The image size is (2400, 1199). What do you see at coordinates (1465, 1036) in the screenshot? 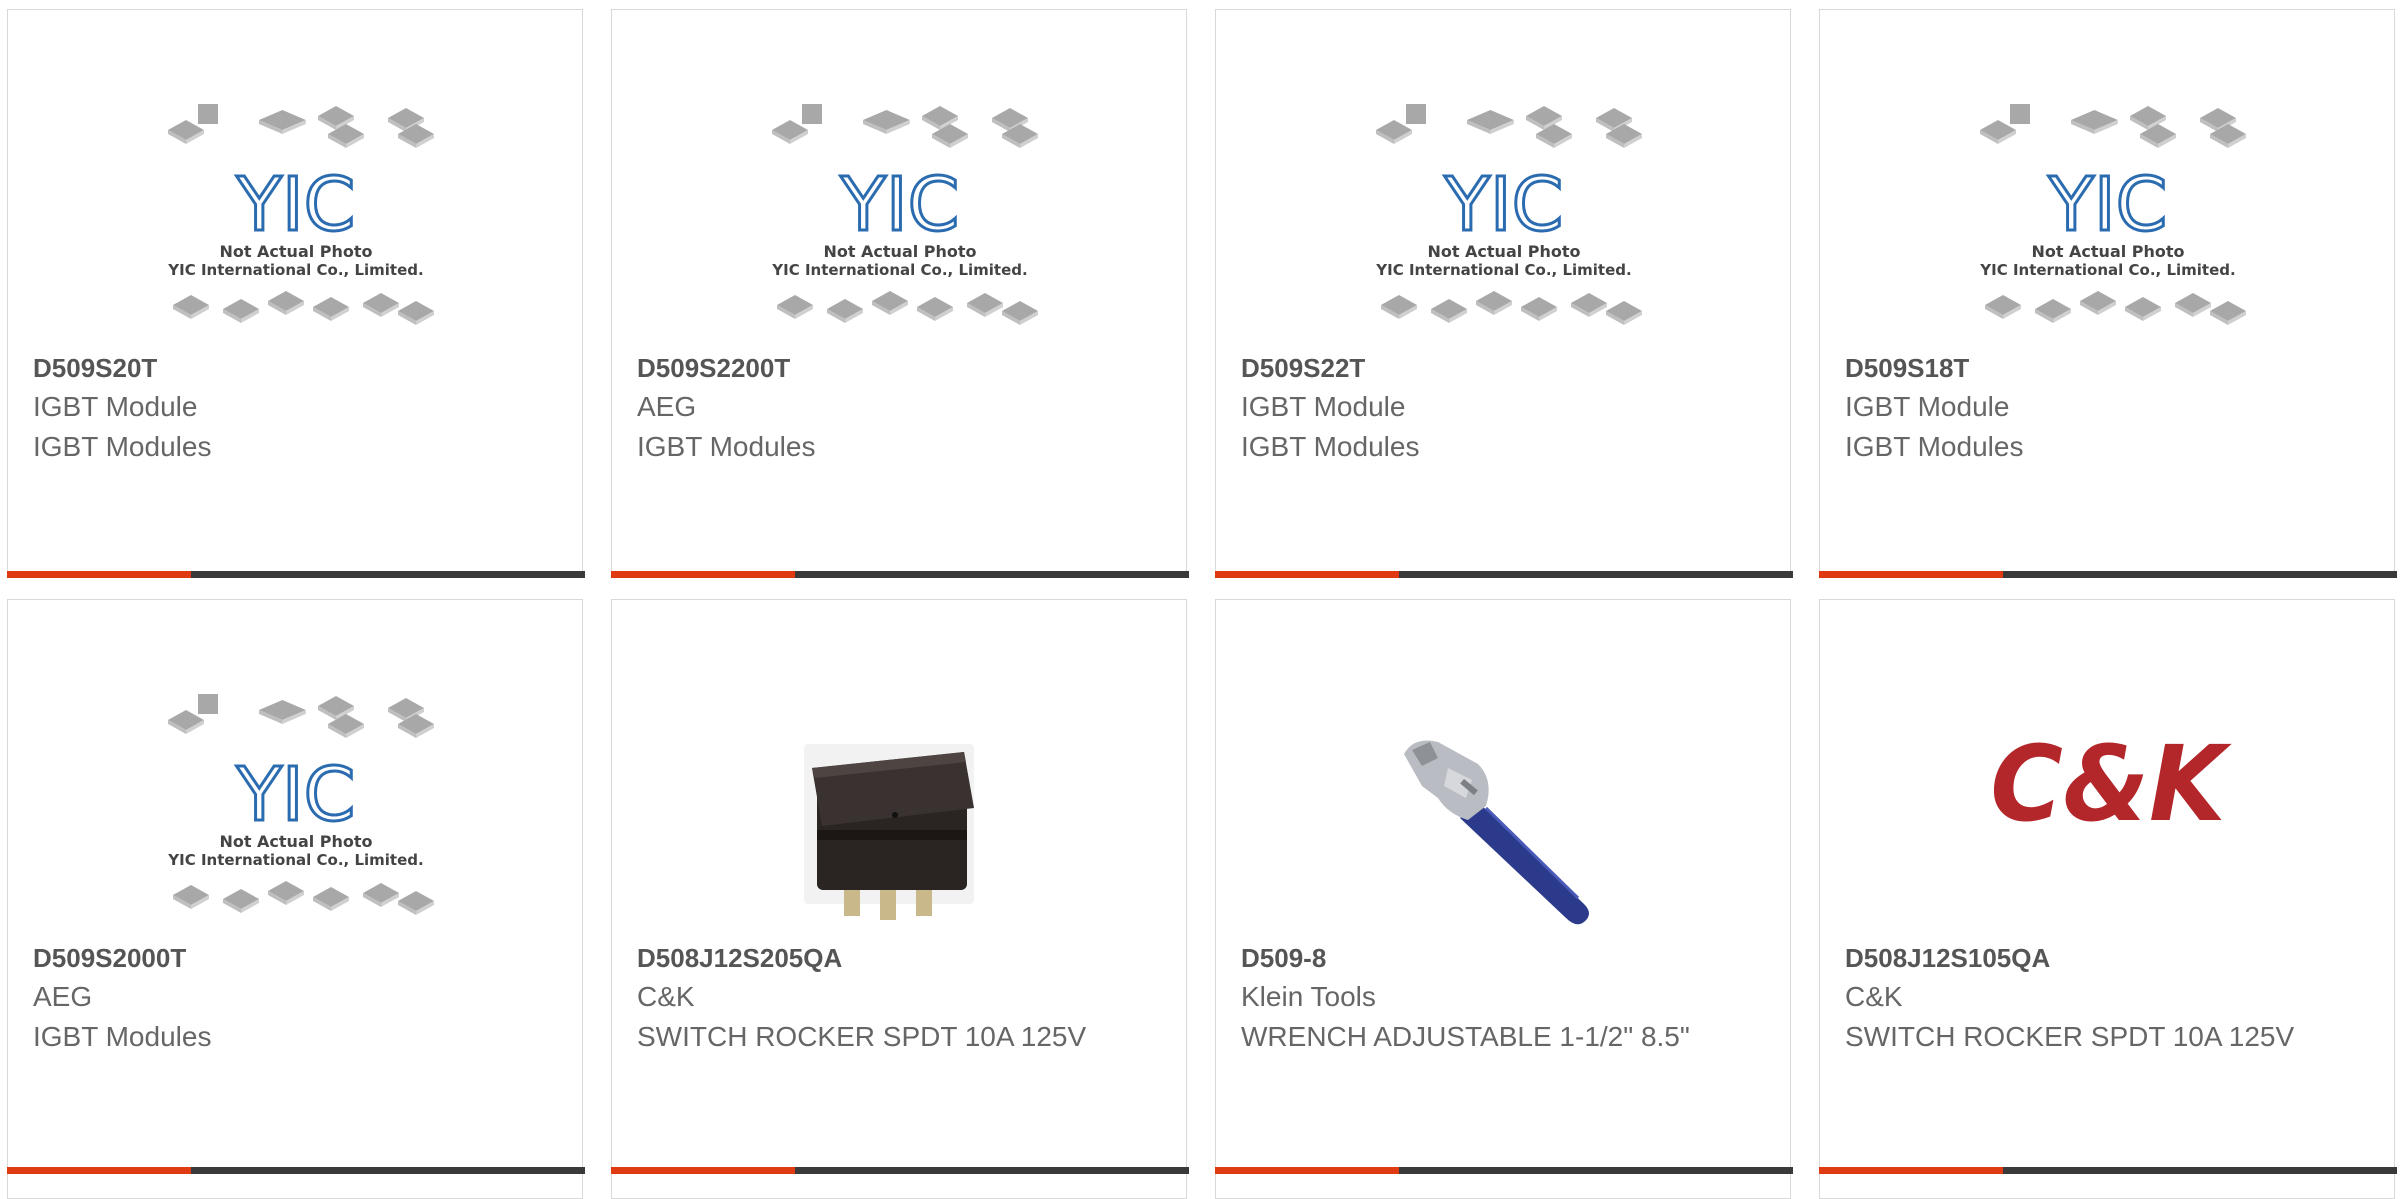
I see `description: WRENCH ADJUSTABLE 1-1/2" 8.5"` at bounding box center [1465, 1036].